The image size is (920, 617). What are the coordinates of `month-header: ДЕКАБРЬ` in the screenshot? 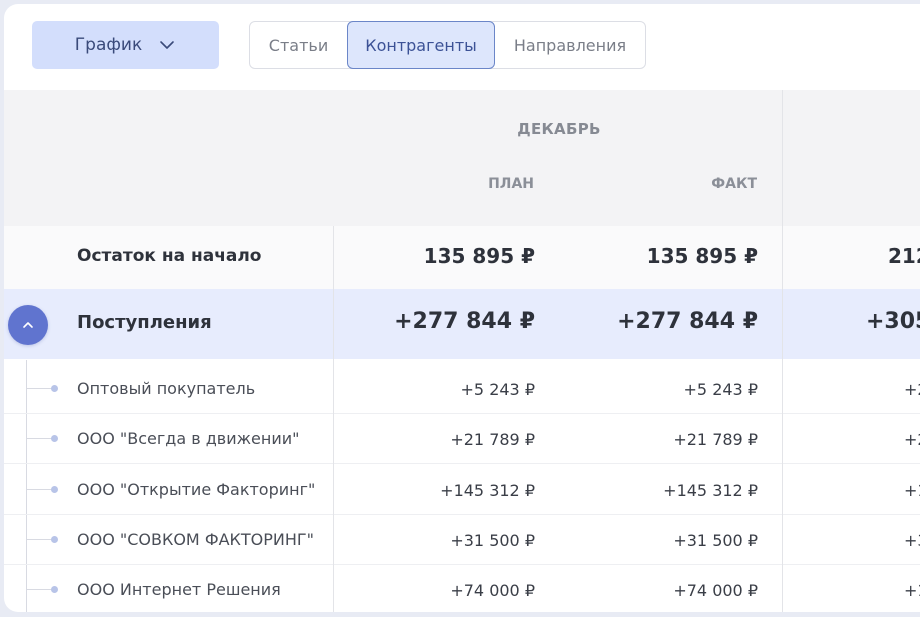 It's located at (559, 129).